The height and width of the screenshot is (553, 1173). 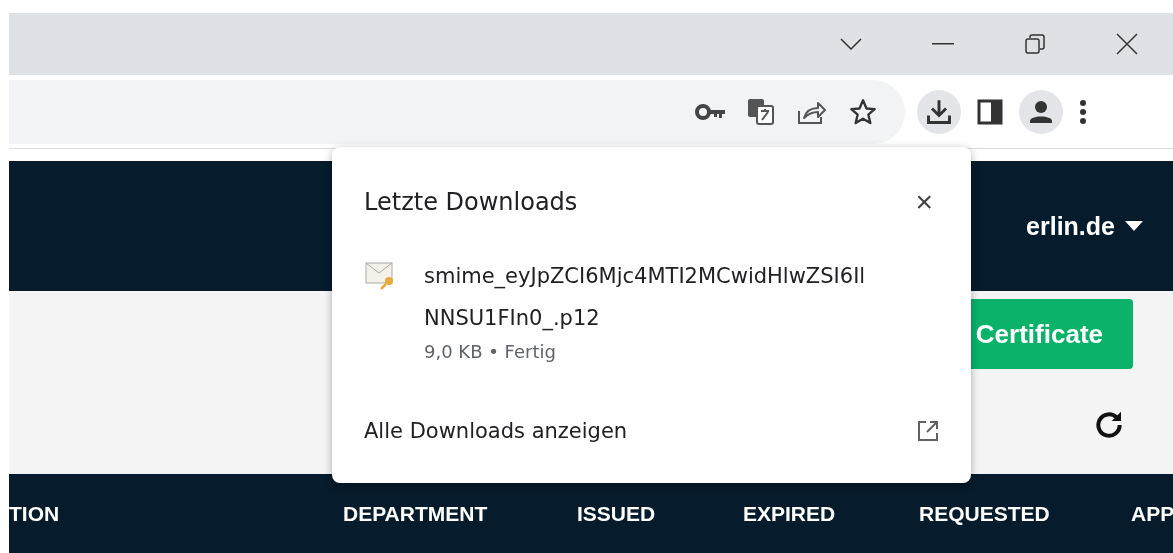 What do you see at coordinates (928, 431) in the screenshot?
I see `external-link-icon` at bounding box center [928, 431].